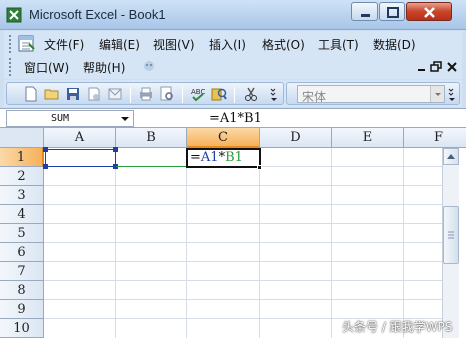 The width and height of the screenshot is (466, 338). Describe the element at coordinates (80, 138) in the screenshot. I see `column-header-a: A` at that location.